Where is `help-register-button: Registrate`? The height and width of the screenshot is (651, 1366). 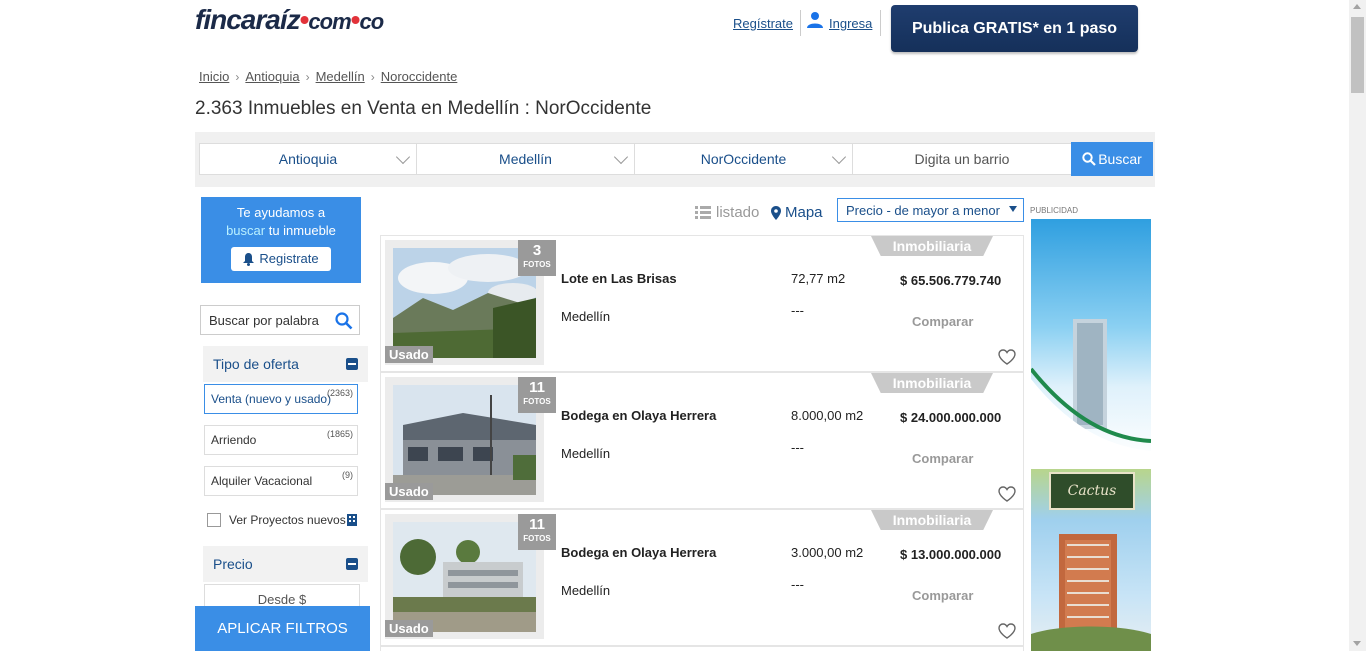 help-register-button: Registrate is located at coordinates (281, 259).